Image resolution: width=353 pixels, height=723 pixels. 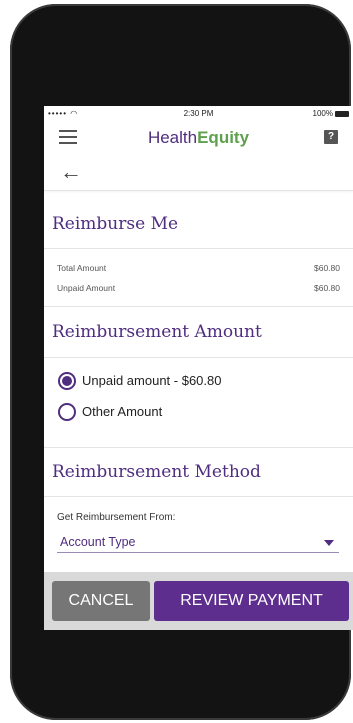 What do you see at coordinates (122, 411) in the screenshot?
I see `radio-other-amount-label: Other Amount` at bounding box center [122, 411].